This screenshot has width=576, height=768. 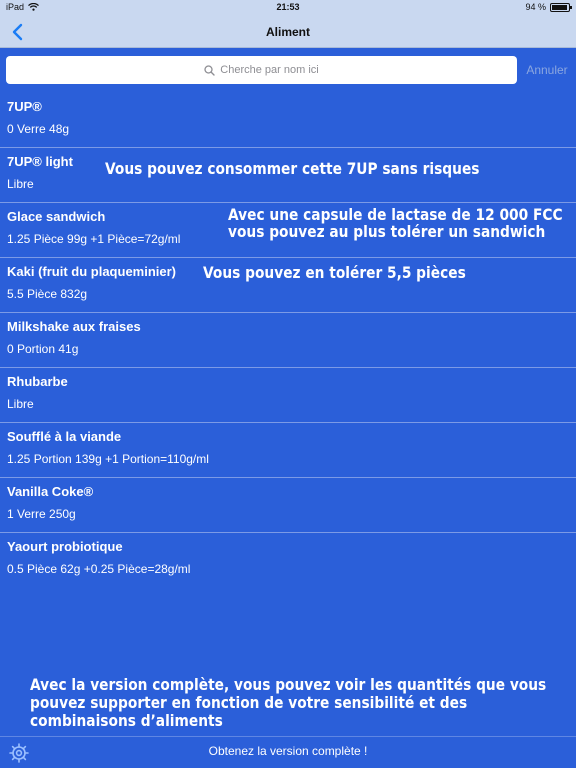 What do you see at coordinates (56, 216) in the screenshot?
I see `item-name: Glace sandwich` at bounding box center [56, 216].